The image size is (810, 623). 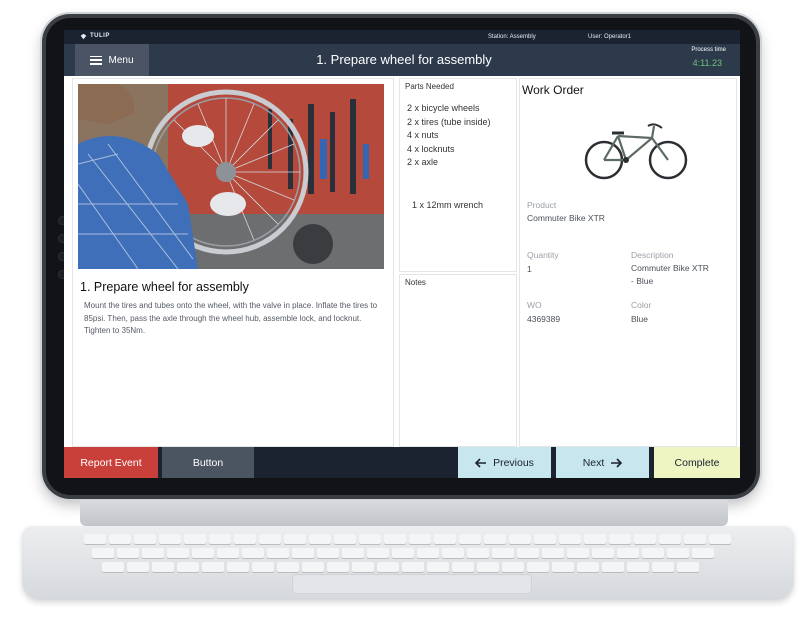 I want to click on notes-title: Notes, so click(x=415, y=282).